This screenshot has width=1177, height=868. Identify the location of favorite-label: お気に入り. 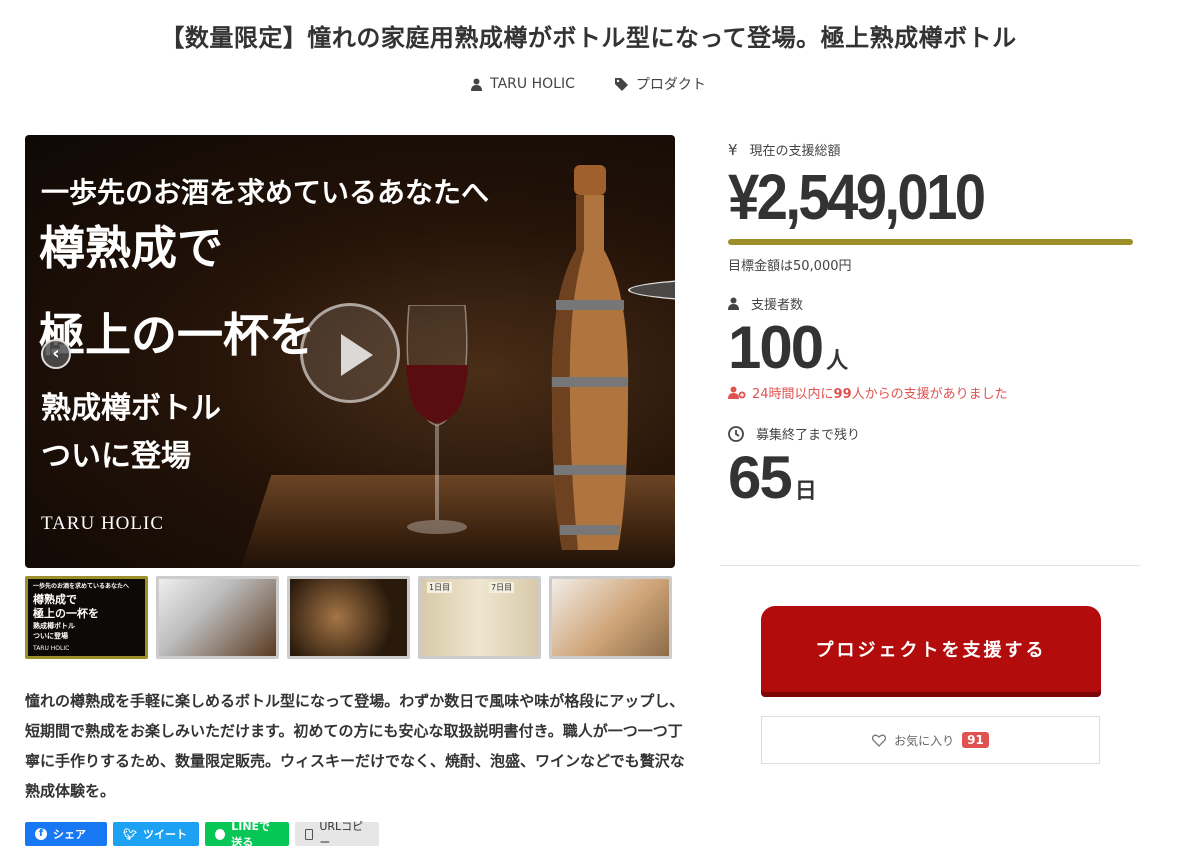
(924, 740).